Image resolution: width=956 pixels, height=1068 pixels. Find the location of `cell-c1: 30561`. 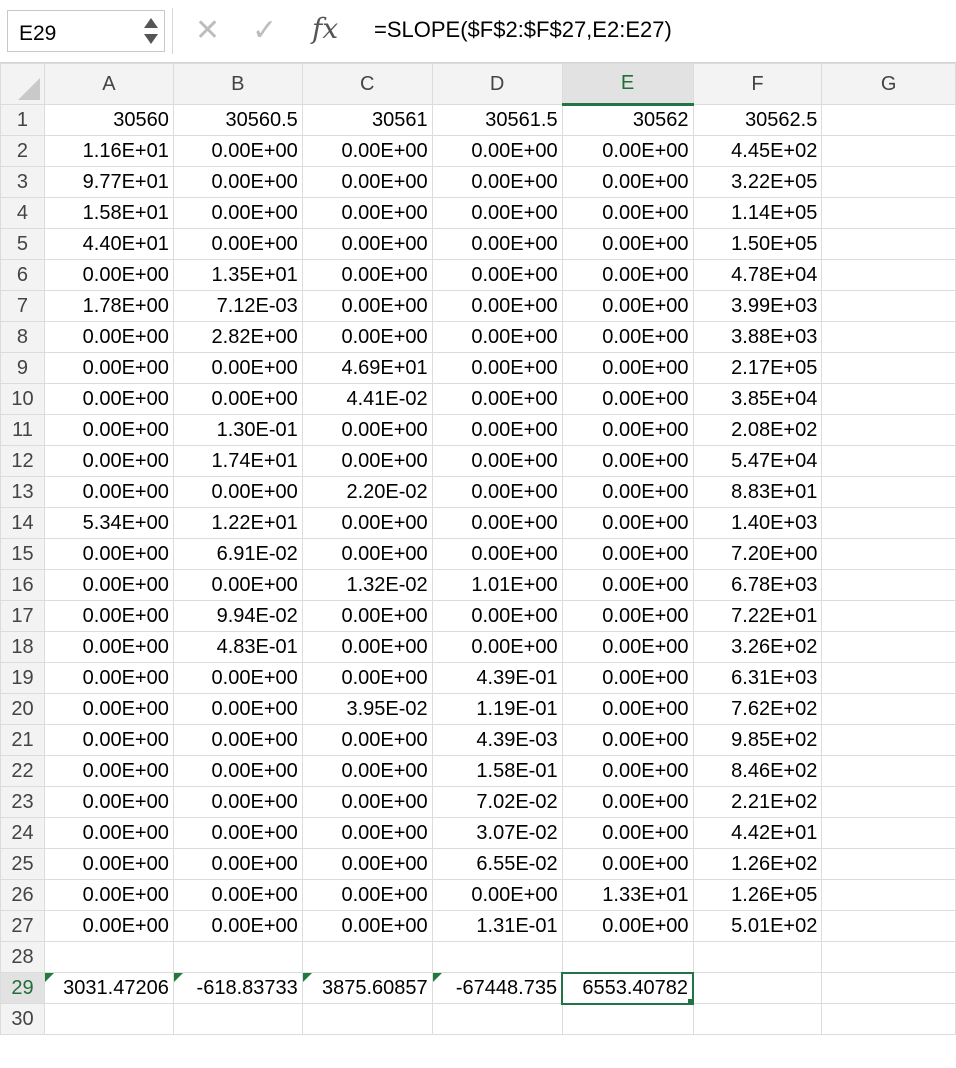

cell-c1: 30561 is located at coordinates (367, 120).